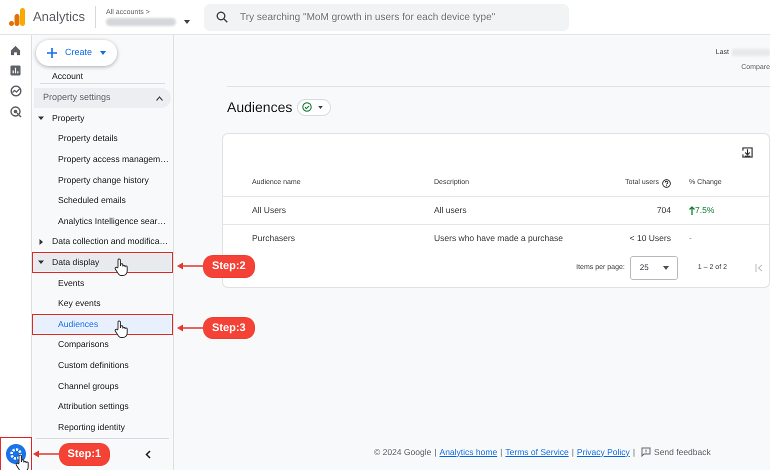 The height and width of the screenshot is (470, 770). I want to click on search-field: Try searching "MoM growth in users for each device type", so click(387, 17).